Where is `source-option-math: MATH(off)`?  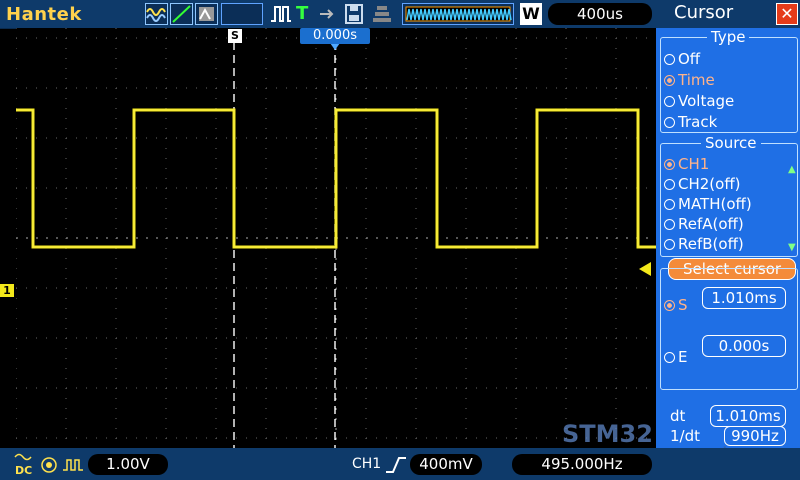
source-option-math: MATH(off) is located at coordinates (708, 204).